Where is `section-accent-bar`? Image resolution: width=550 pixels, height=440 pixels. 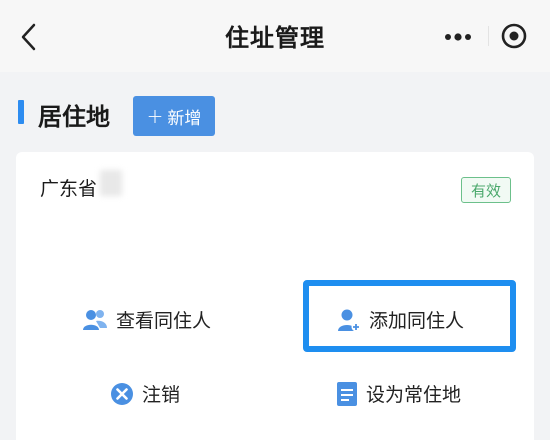
section-accent-bar is located at coordinates (21, 112).